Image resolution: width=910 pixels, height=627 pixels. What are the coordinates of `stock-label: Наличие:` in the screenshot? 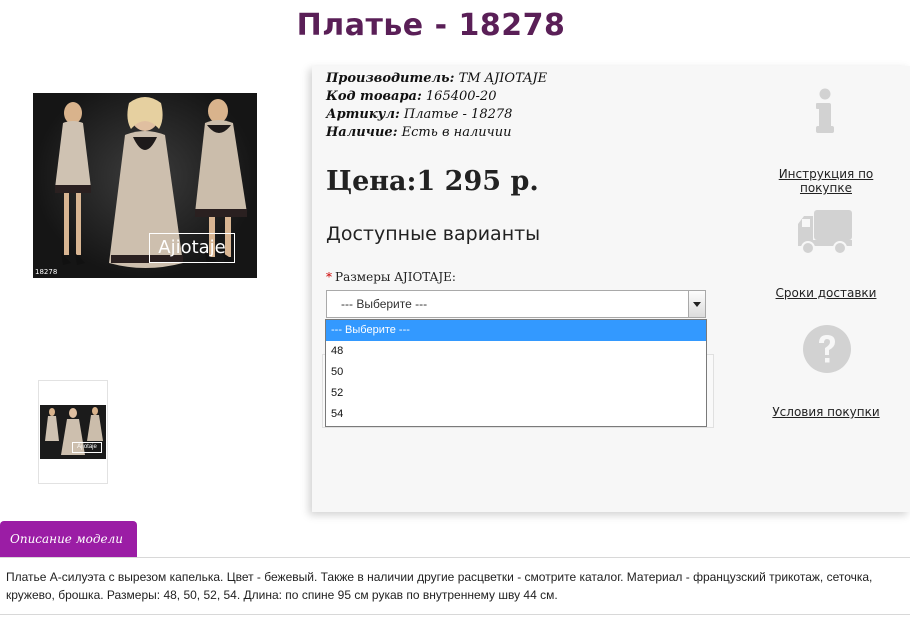 It's located at (362, 132).